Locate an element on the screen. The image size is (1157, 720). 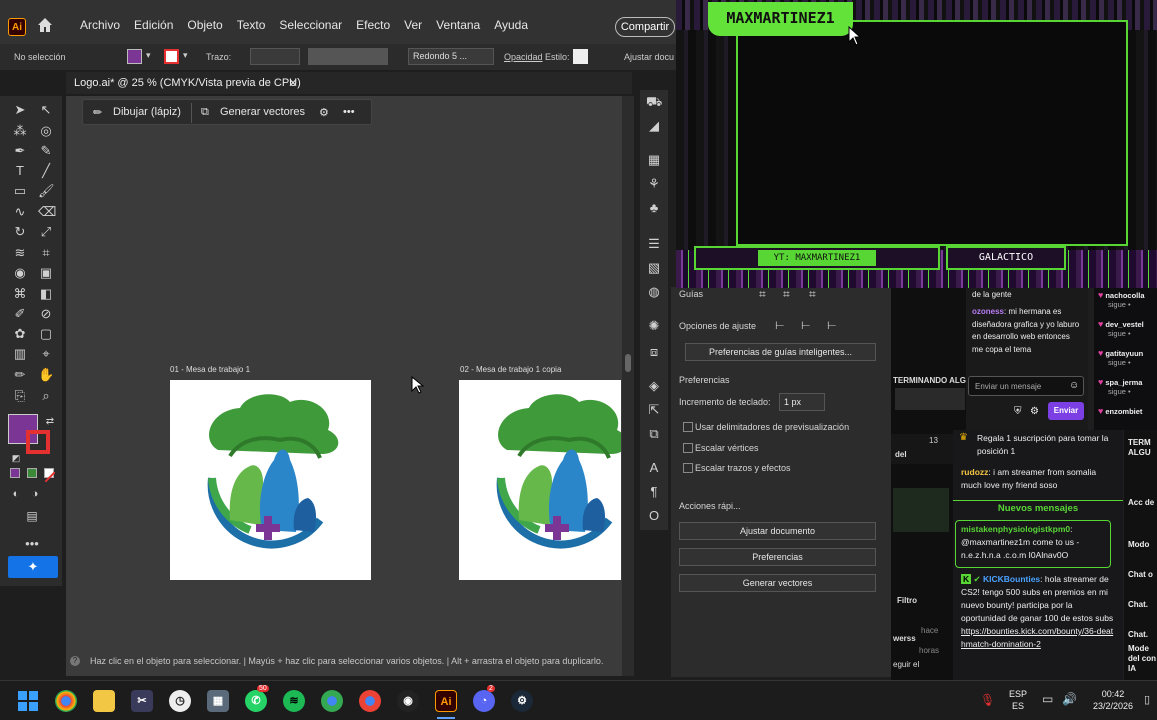
symbol-sprayer-icon: ✿ is located at coordinates (20, 334).